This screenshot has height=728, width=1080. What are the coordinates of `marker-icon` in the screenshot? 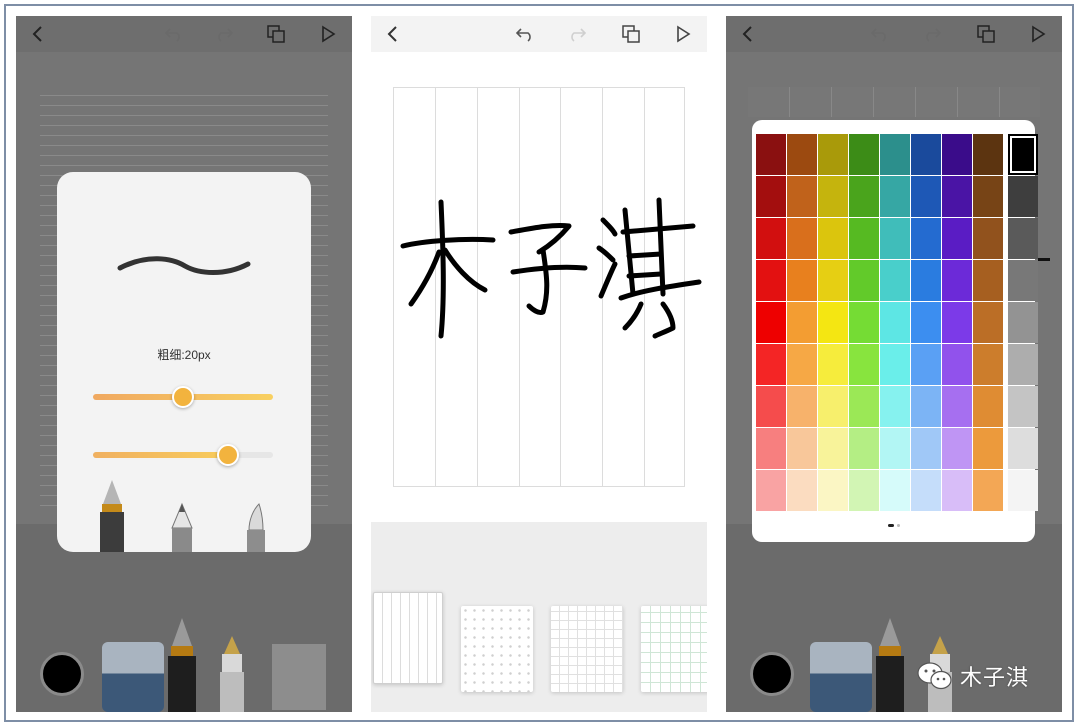 It's located at (232, 673).